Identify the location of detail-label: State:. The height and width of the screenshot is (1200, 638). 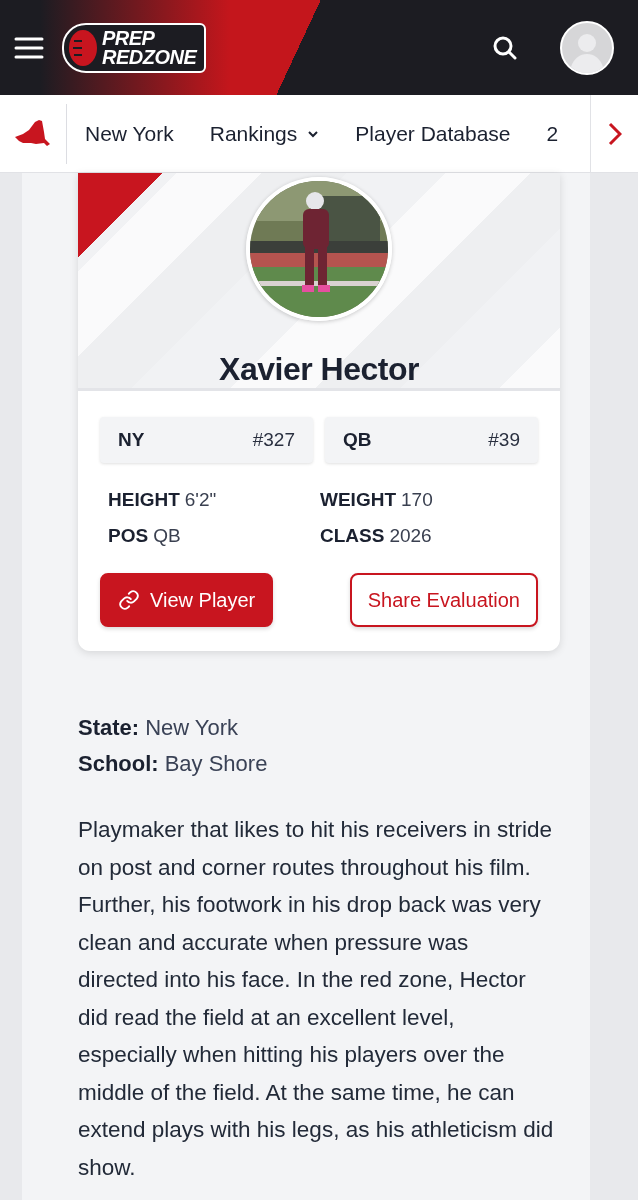
(109, 728).